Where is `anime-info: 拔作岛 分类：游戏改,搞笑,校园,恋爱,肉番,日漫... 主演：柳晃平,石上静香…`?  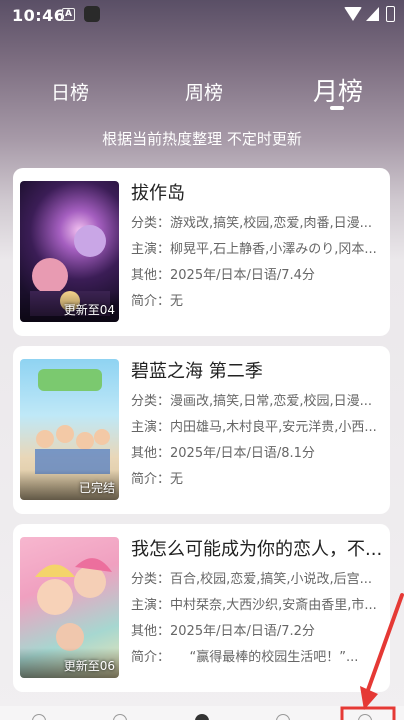
anime-info: 拔作岛 分类：游戏改,搞笑,校园,恋爱,肉番,日漫... 主演：柳晃平,石上静香… is located at coordinates (257, 248).